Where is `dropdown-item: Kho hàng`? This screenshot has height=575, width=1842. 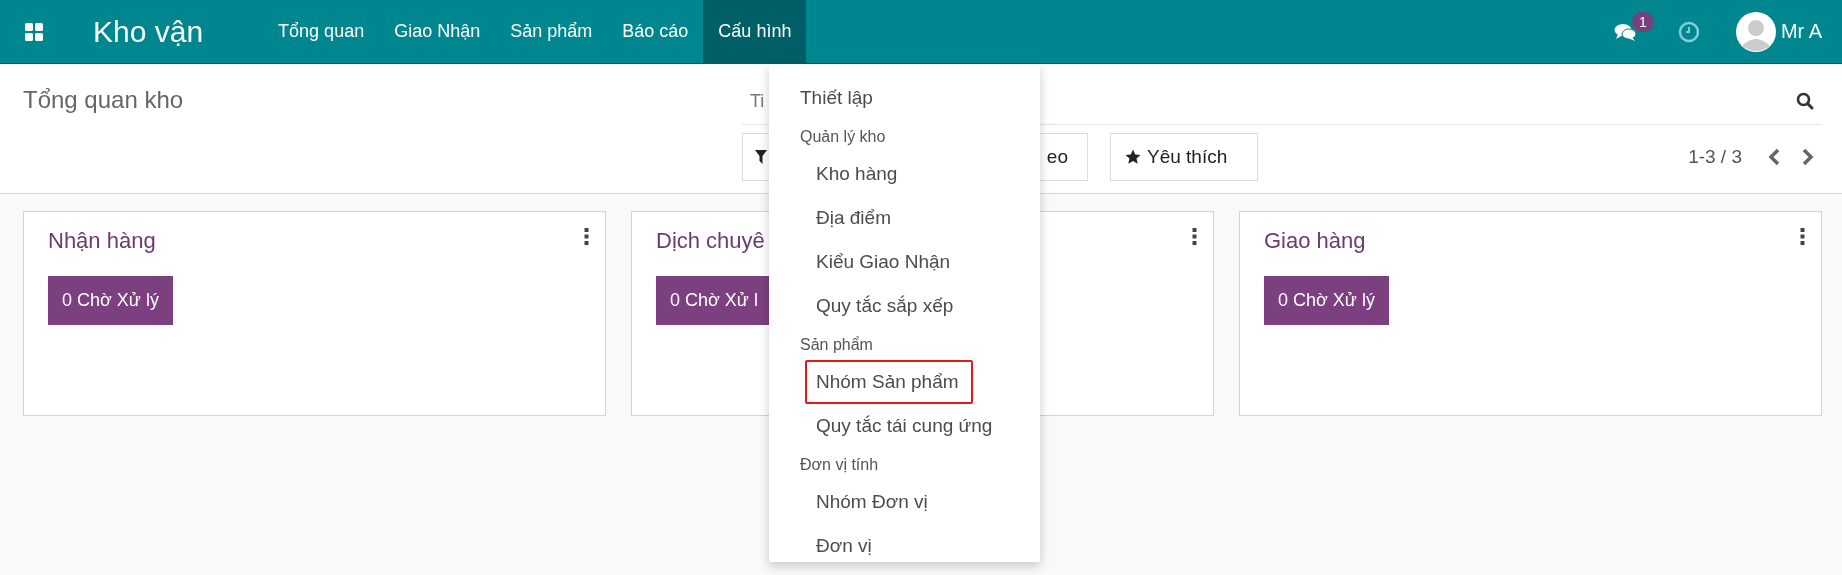
dropdown-item: Kho hàng is located at coordinates (855, 174).